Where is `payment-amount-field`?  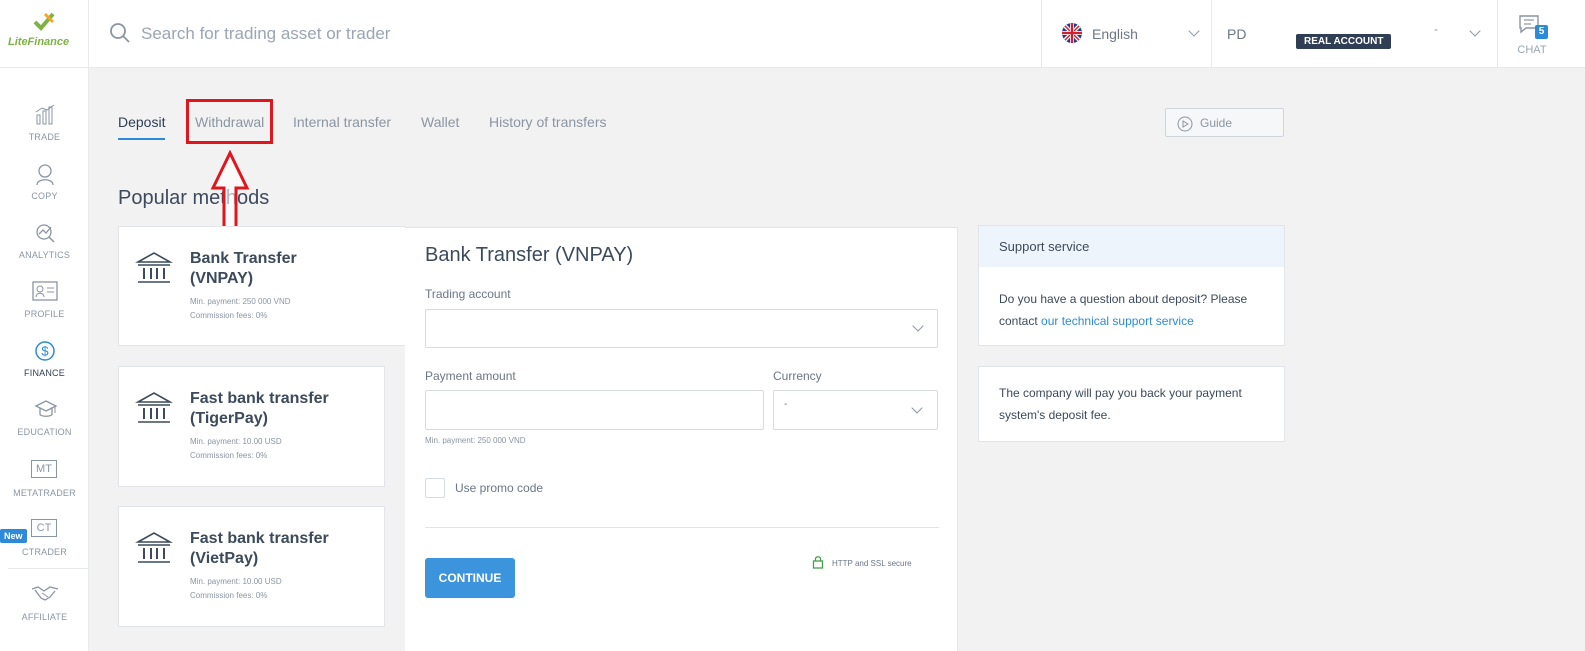 payment-amount-field is located at coordinates (594, 410).